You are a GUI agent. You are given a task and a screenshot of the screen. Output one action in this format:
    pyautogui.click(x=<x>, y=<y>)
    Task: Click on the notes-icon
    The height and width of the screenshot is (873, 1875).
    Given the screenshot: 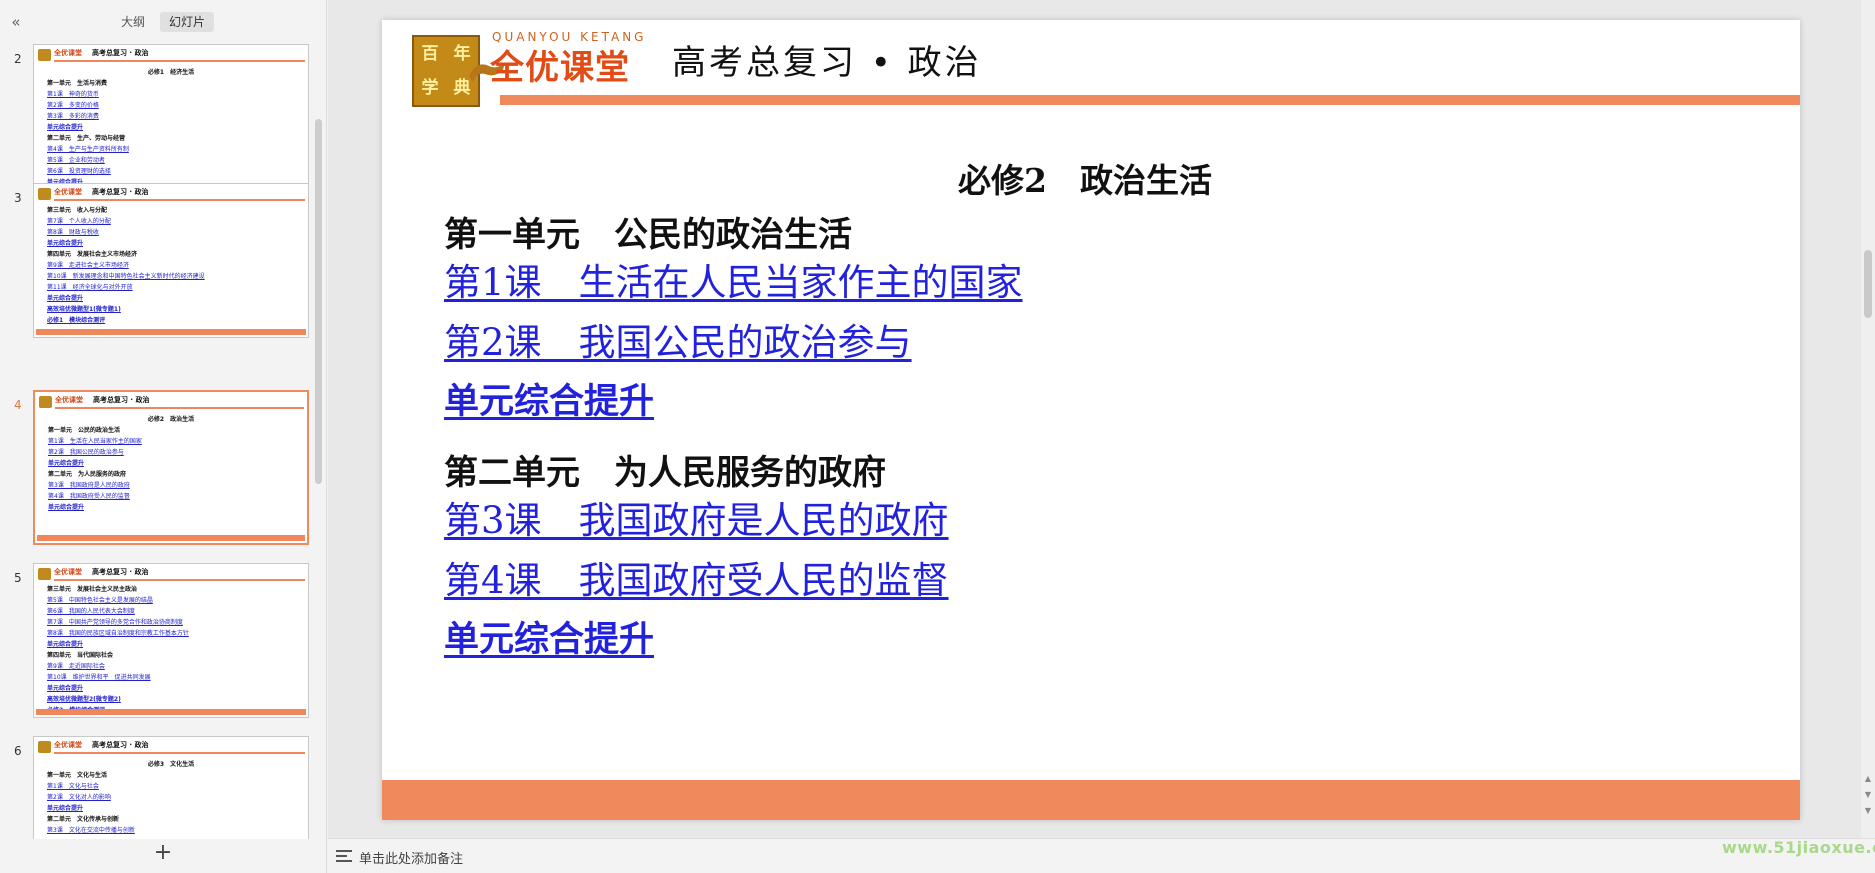 What is the action you would take?
    pyautogui.click(x=344, y=856)
    